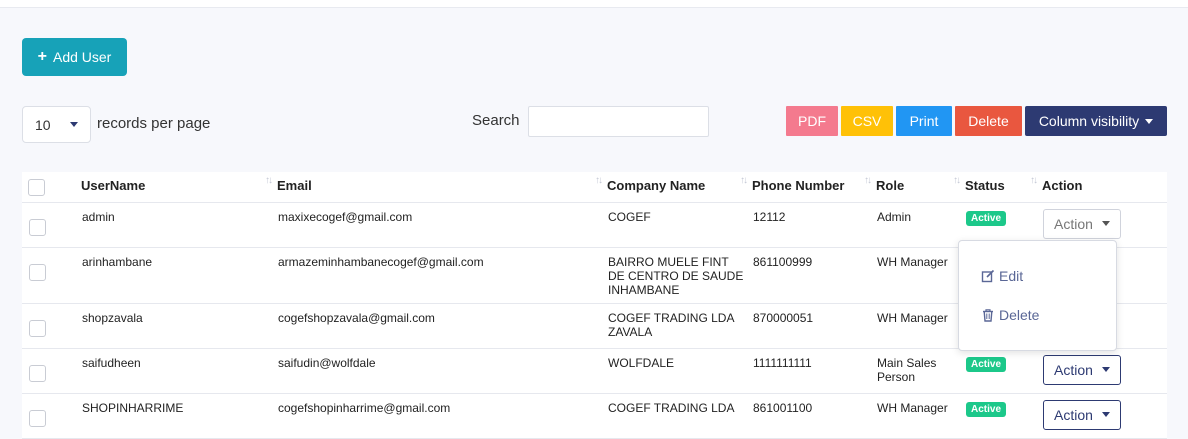 This screenshot has height=439, width=1188. Describe the element at coordinates (442, 371) in the screenshot. I see `cell-email: saifudin@wolfdale` at that location.